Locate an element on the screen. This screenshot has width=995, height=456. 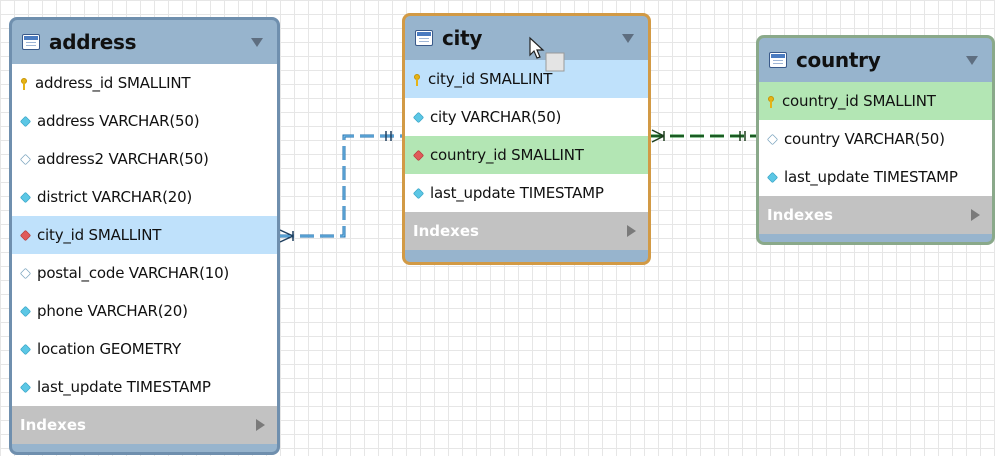
column-label: location GEOMETRY is located at coordinates (109, 349).